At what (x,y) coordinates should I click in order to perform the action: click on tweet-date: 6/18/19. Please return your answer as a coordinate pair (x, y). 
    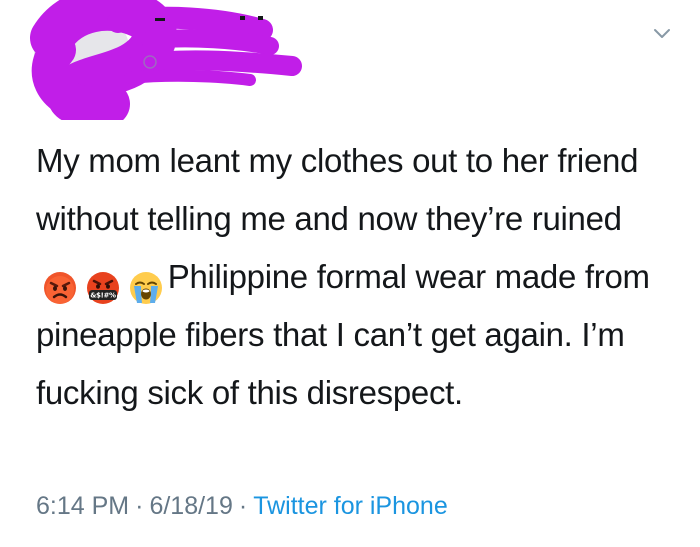
    Looking at the image, I should click on (190, 506).